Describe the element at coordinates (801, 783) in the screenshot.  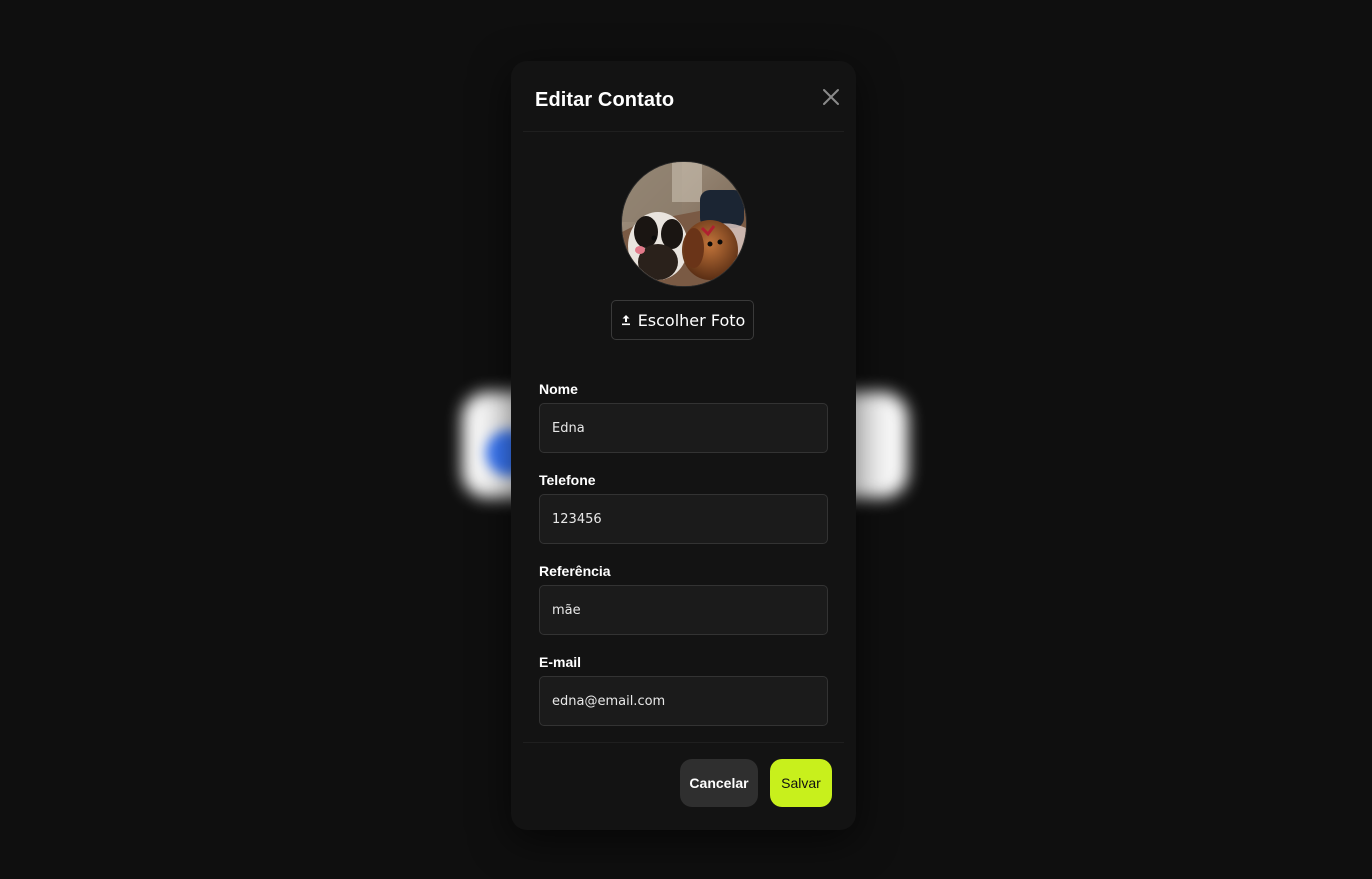
I see `save-button: Salvar` at that location.